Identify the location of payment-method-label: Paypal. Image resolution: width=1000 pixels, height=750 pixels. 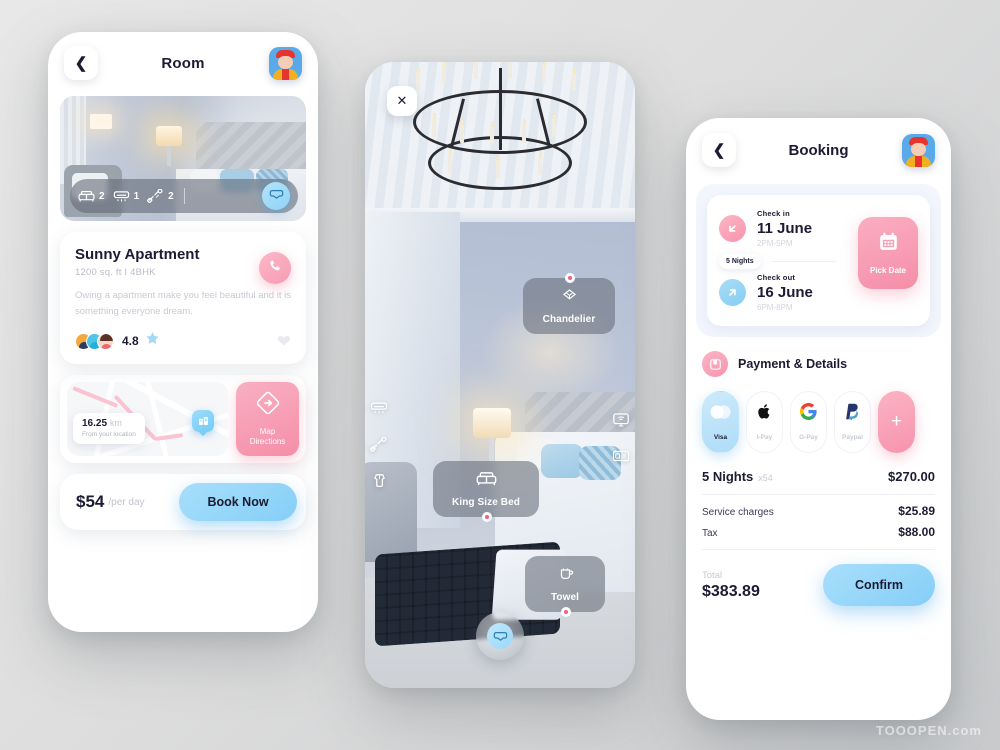
(852, 437).